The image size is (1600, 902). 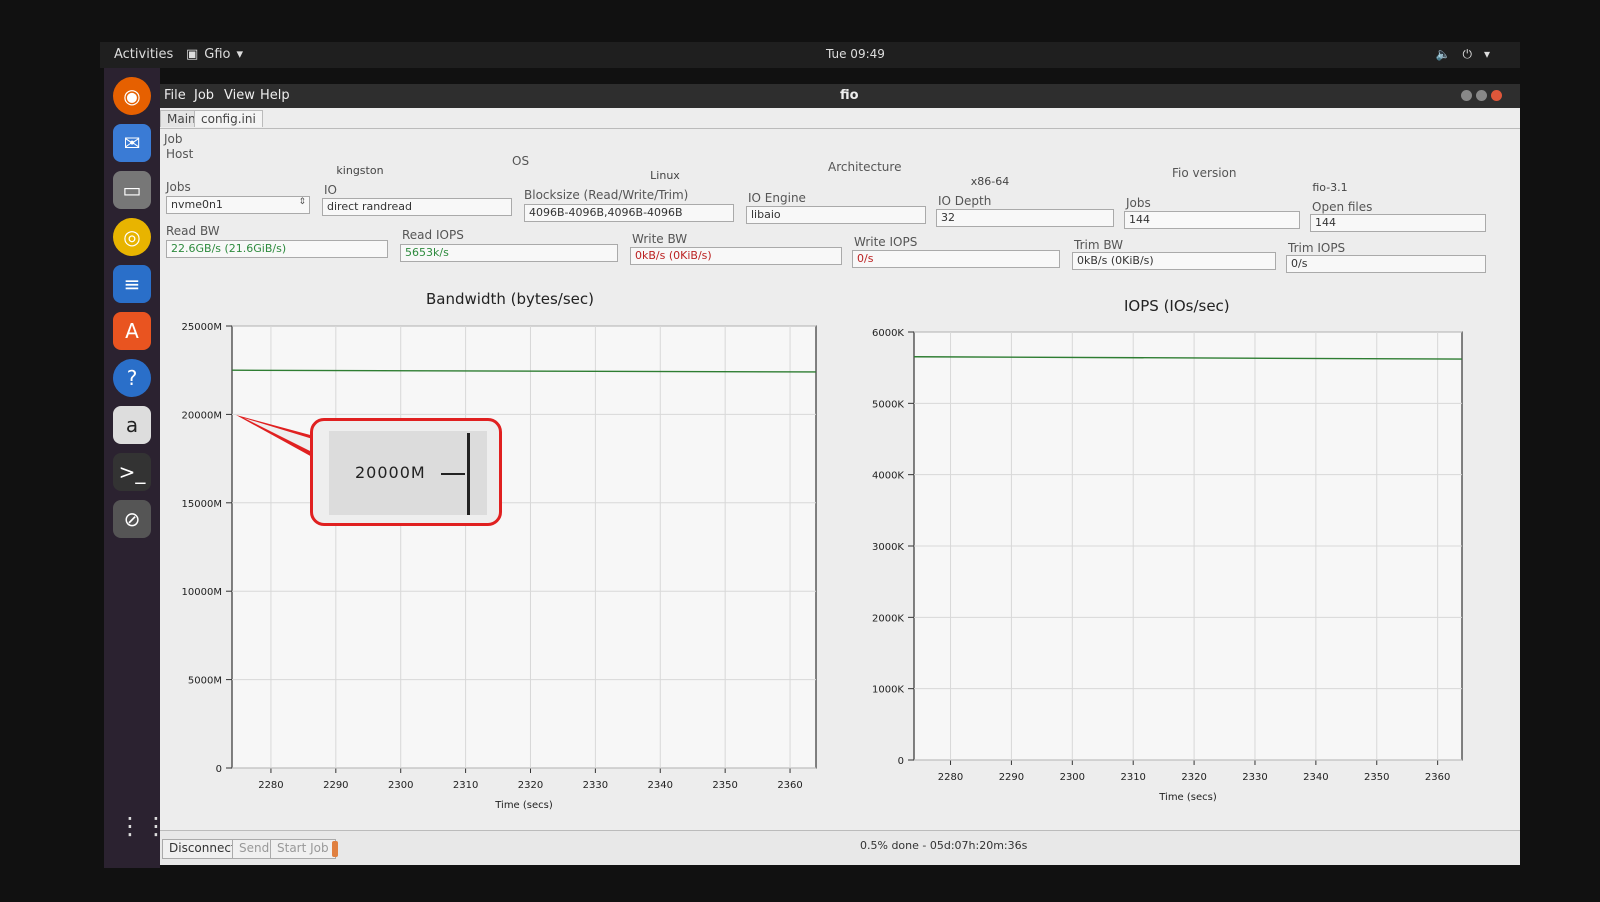 What do you see at coordinates (1467, 54) in the screenshot?
I see `power-icon: ⏻` at bounding box center [1467, 54].